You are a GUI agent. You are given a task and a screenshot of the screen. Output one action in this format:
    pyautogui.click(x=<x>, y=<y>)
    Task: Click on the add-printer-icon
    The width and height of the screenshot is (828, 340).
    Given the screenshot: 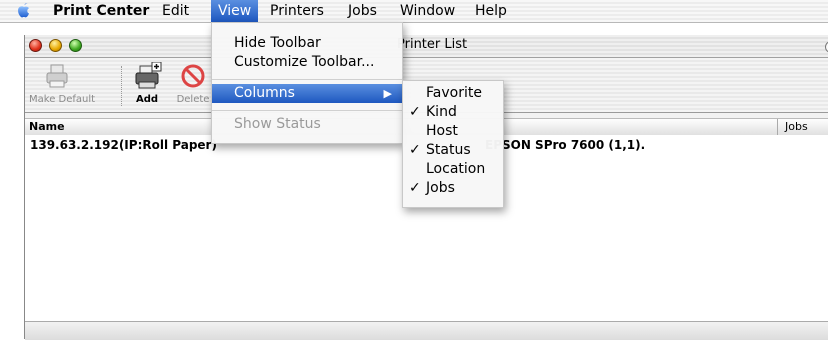 What is the action you would take?
    pyautogui.click(x=148, y=75)
    